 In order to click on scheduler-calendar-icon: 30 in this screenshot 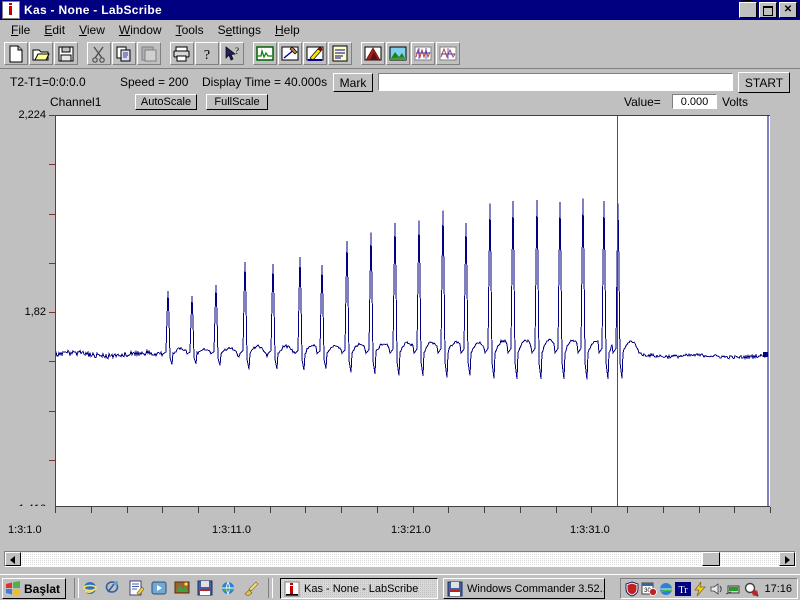, I will do `click(649, 589)`.